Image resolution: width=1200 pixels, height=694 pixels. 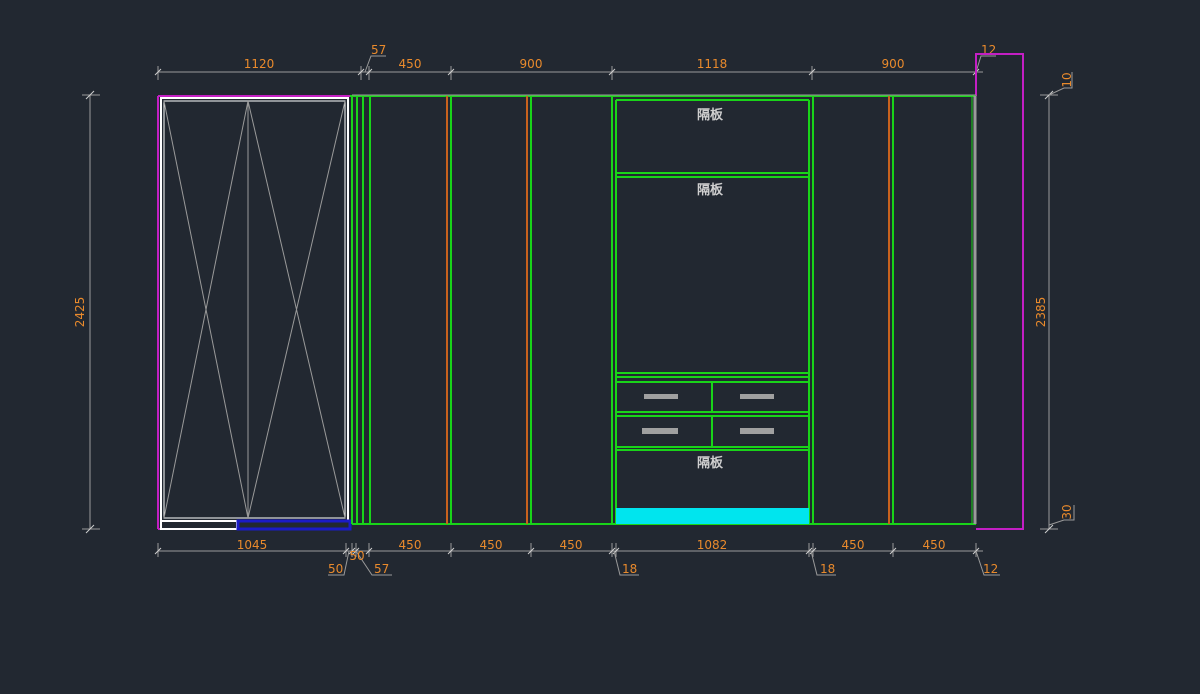 What do you see at coordinates (491, 545) in the screenshot?
I see `bottom-dim-5: 450` at bounding box center [491, 545].